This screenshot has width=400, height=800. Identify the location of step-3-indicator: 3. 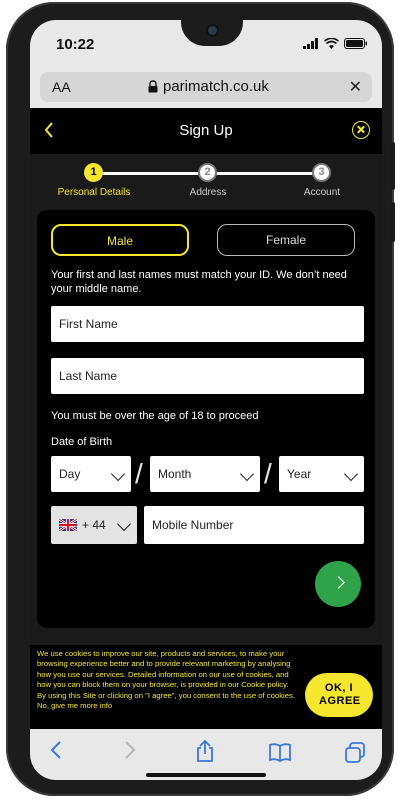
(321, 172).